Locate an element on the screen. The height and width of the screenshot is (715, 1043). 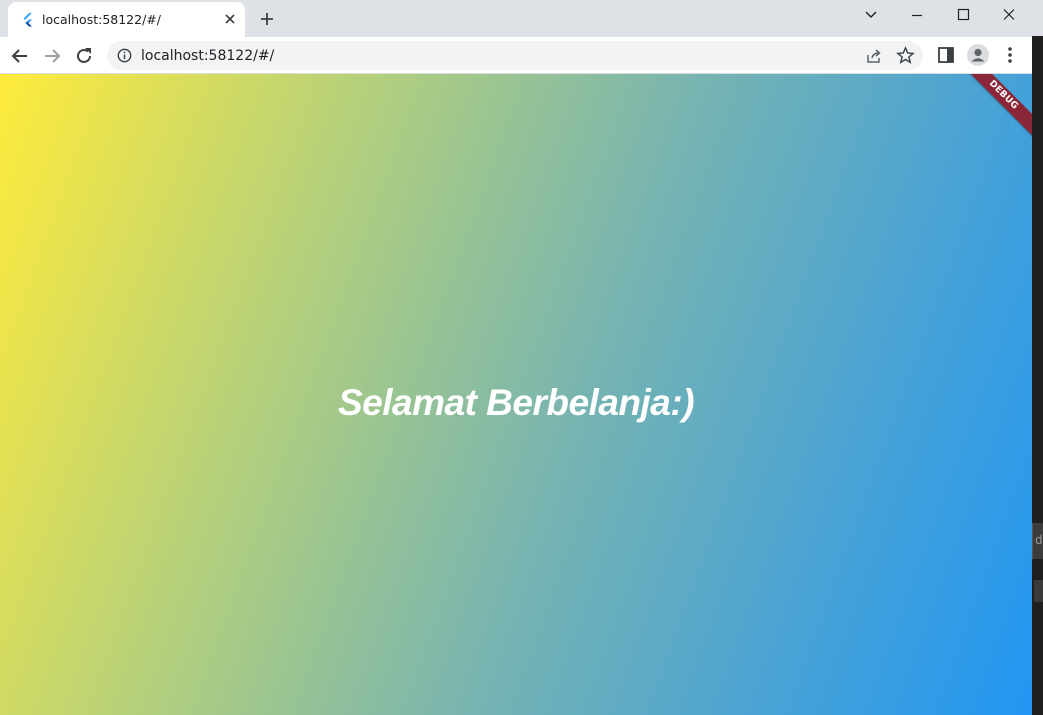
background-panel: d is located at coordinates (1037, 541).